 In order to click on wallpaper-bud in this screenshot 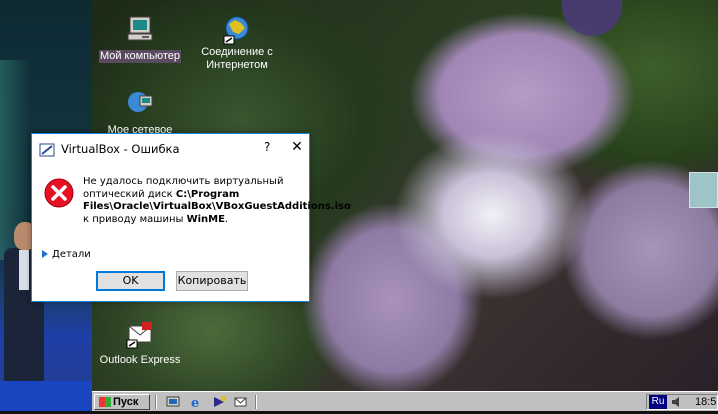, I will do `click(592, 18)`.